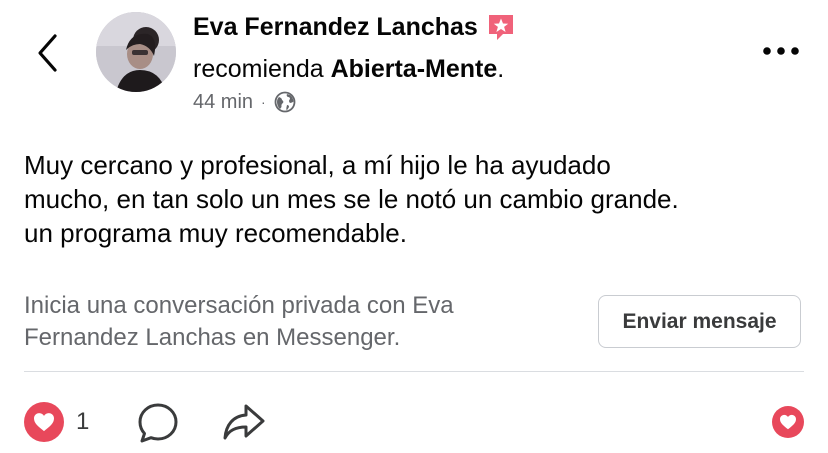 The height and width of the screenshot is (453, 828). Describe the element at coordinates (414, 69) in the screenshot. I see `page-name-link: Abierta-Mente` at that location.